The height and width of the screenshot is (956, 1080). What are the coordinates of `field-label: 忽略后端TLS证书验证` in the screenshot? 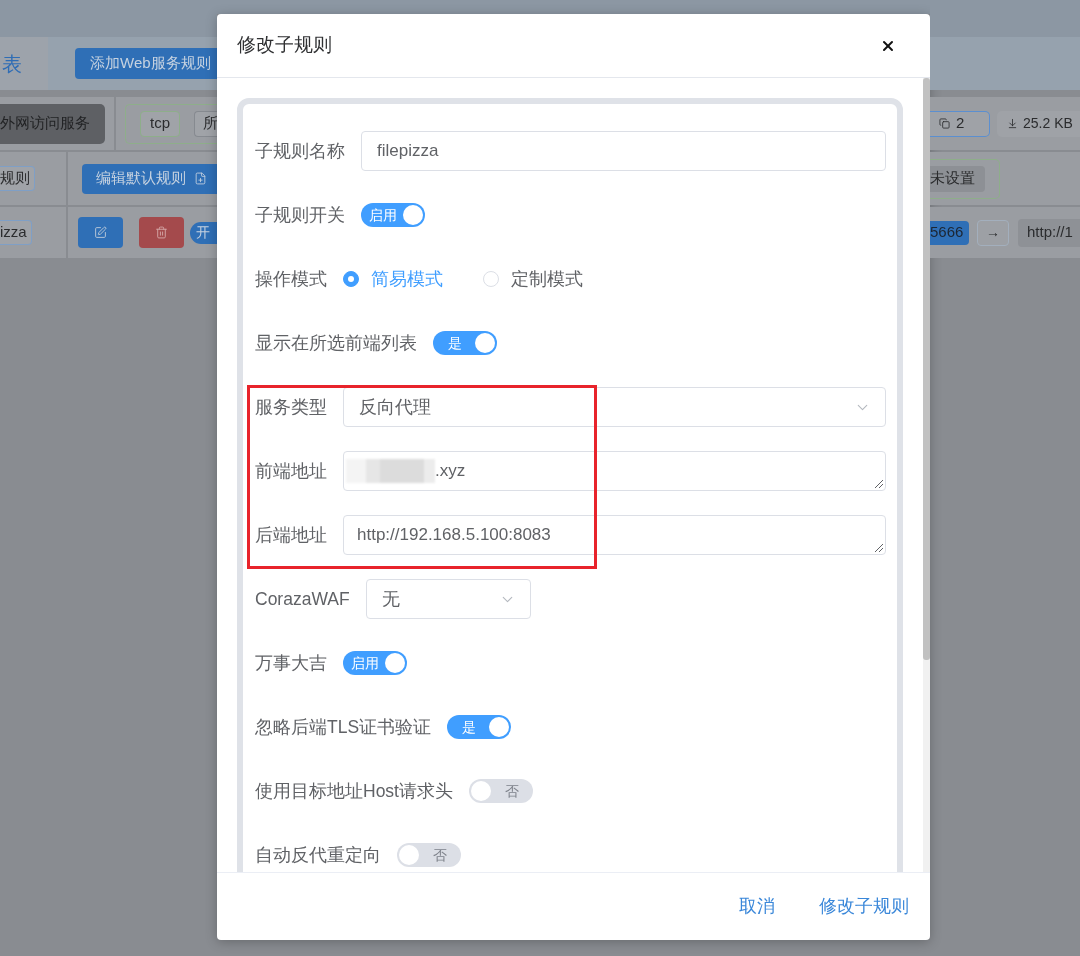 It's located at (343, 727).